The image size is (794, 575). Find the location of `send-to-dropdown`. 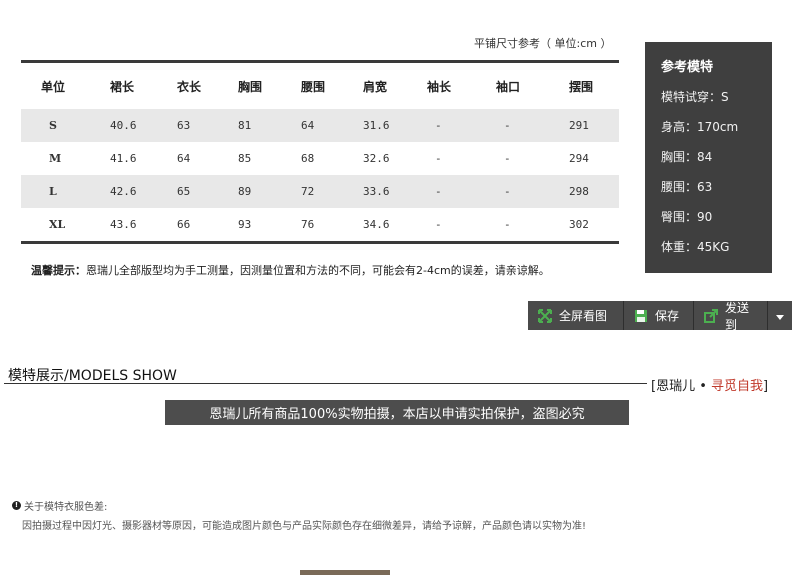

send-to-dropdown is located at coordinates (780, 315).